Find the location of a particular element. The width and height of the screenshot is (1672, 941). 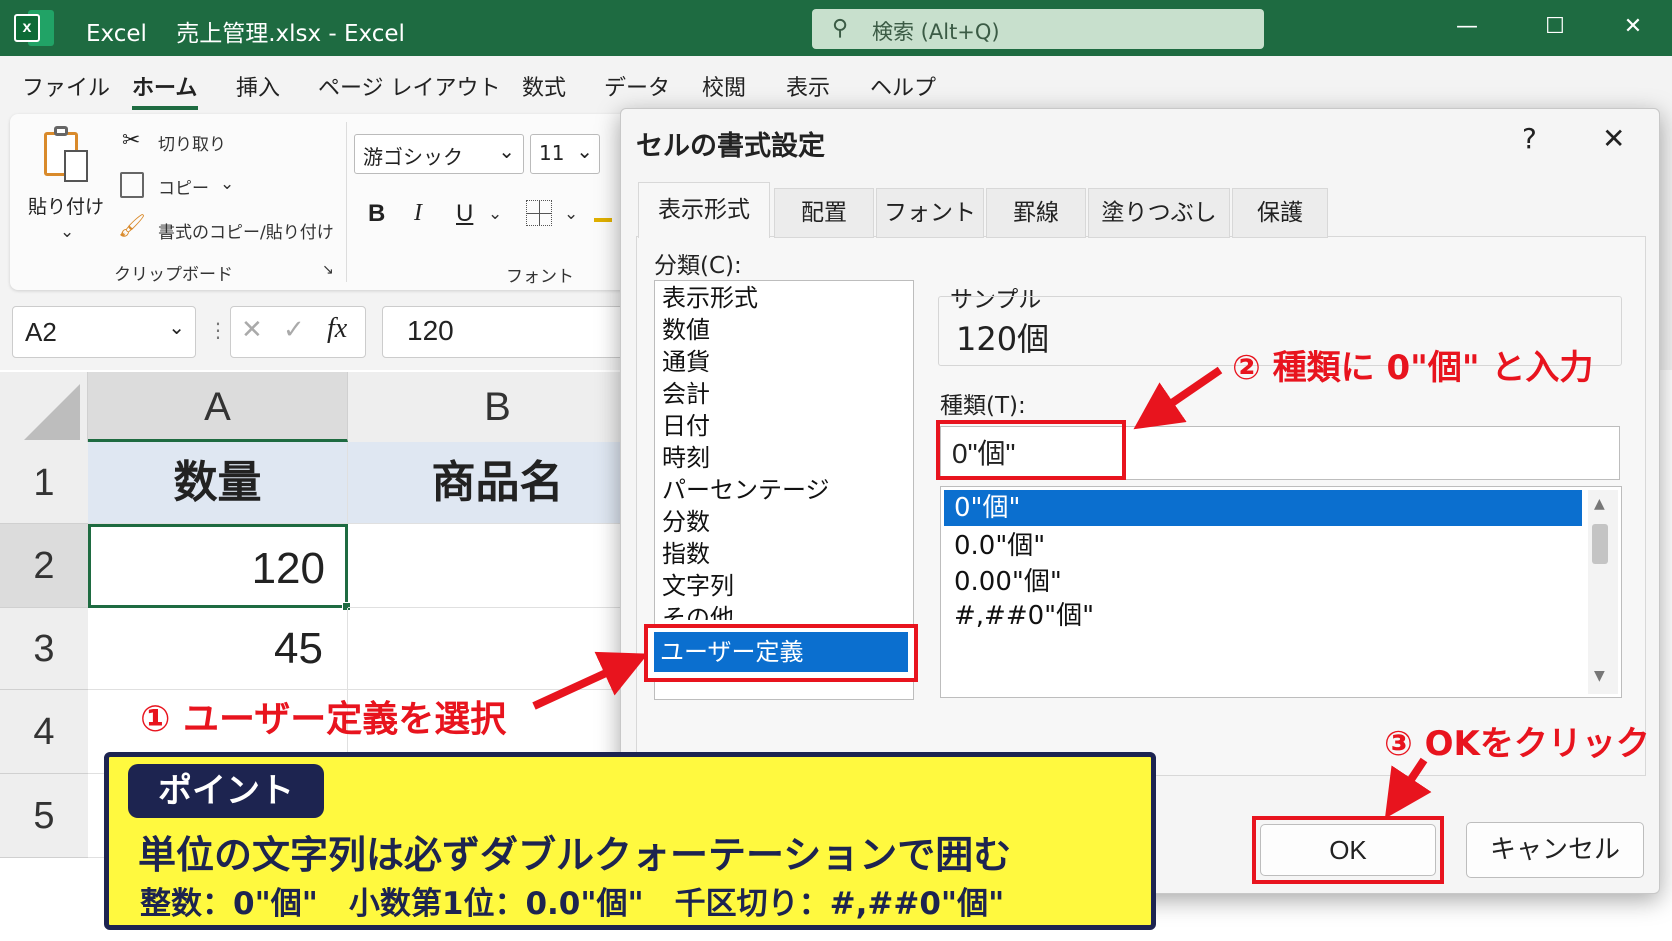

tip-main-text: 単位の文字列は必ずダブルクォーテーションで囲む is located at coordinates (575, 855).